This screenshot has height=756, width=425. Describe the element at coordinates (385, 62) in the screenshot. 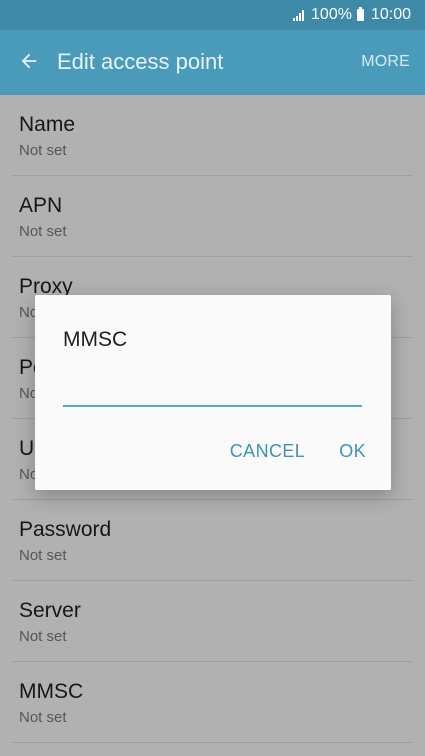

I see `more-button: MORE` at that location.